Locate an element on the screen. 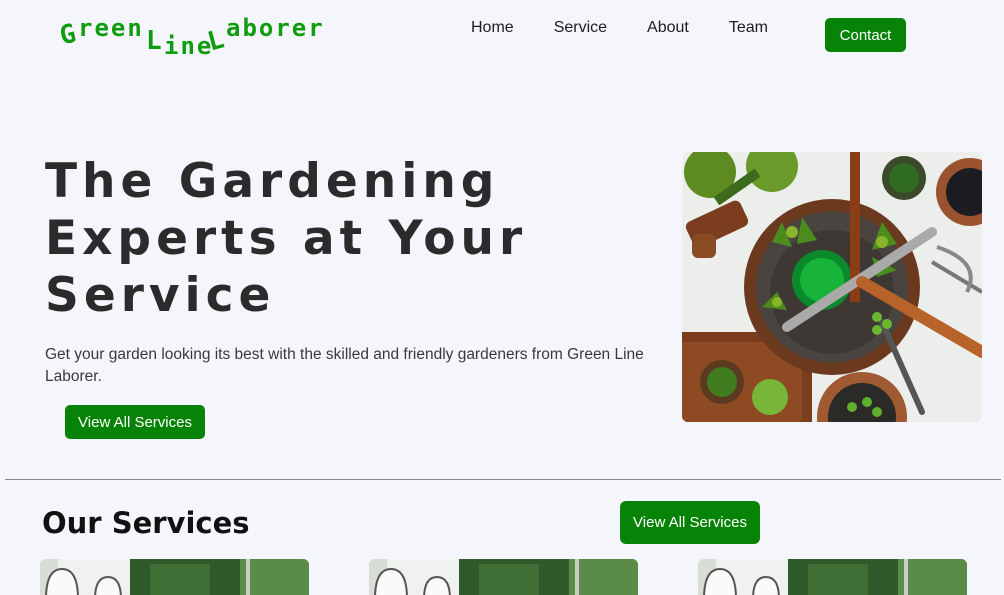 The height and width of the screenshot is (595, 1004). nav-home: Home is located at coordinates (492, 28).